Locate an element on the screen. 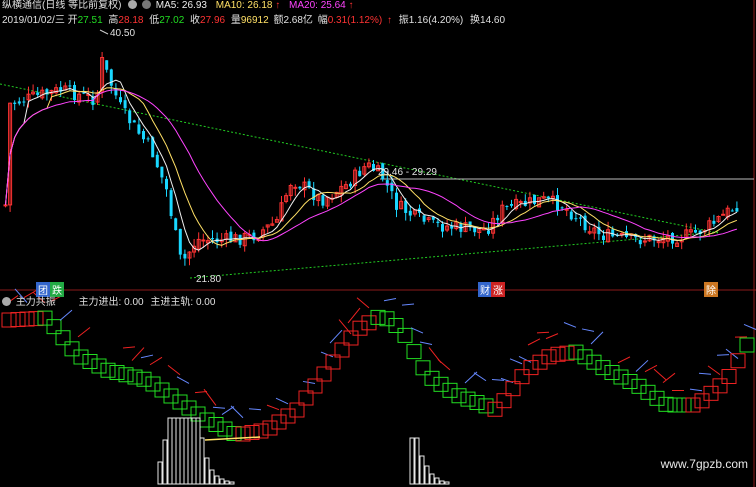 This screenshot has width=756, height=487. indicator-line1-value: 0.00 is located at coordinates (134, 302).